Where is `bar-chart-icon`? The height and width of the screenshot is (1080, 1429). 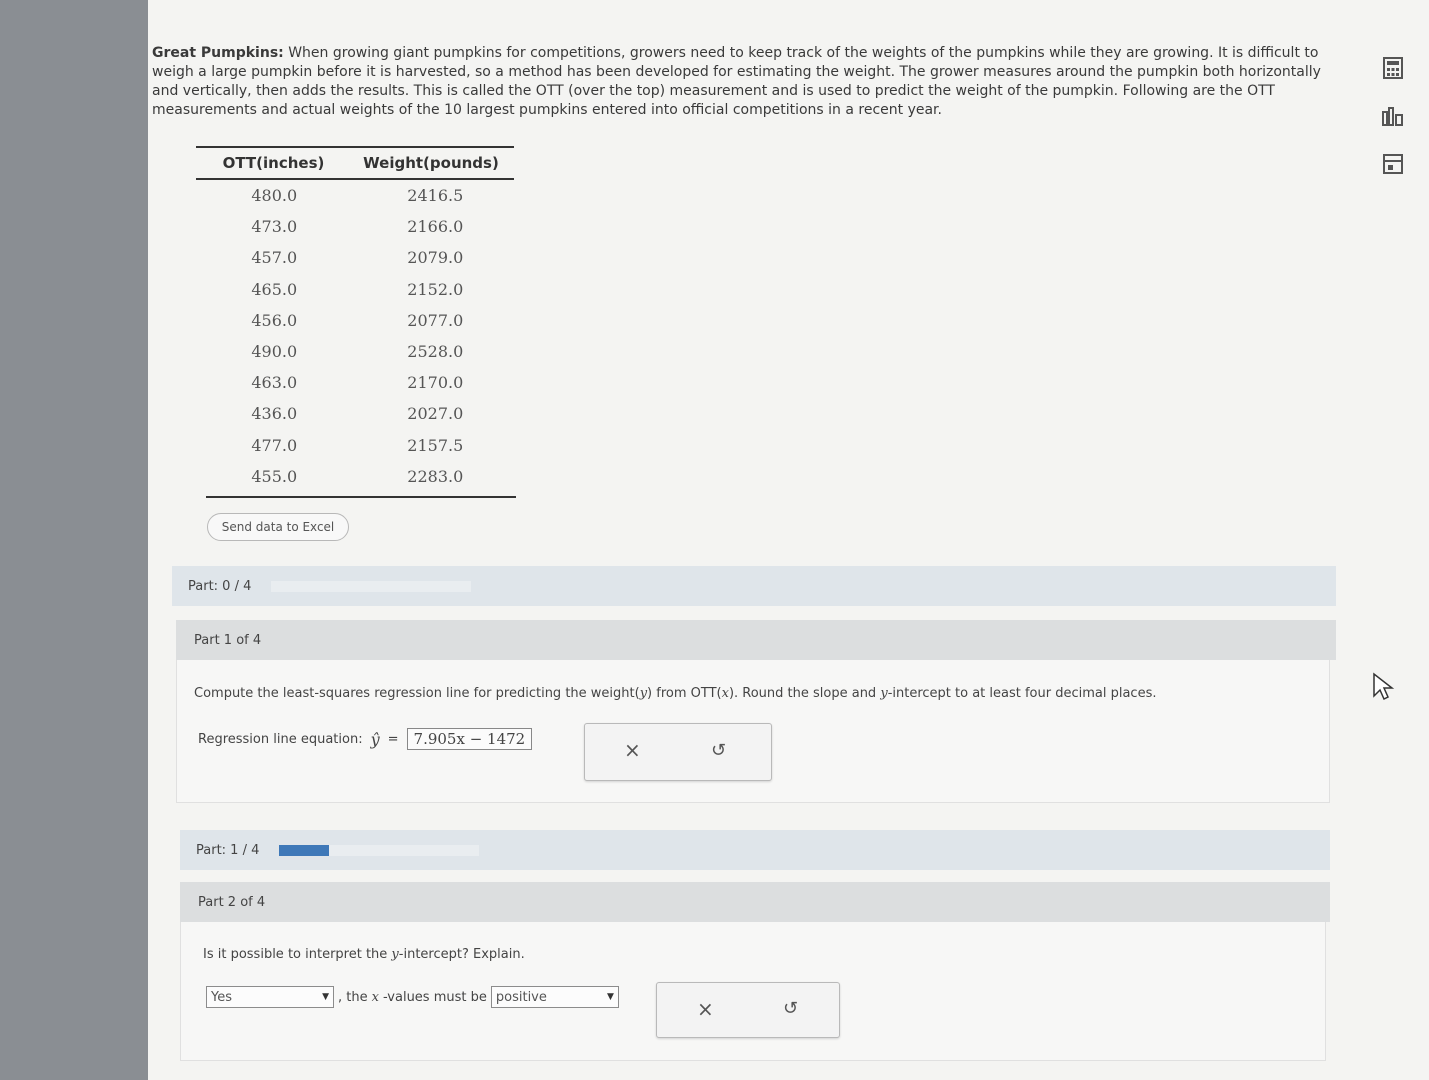
bar-chart-icon is located at coordinates (1393, 116).